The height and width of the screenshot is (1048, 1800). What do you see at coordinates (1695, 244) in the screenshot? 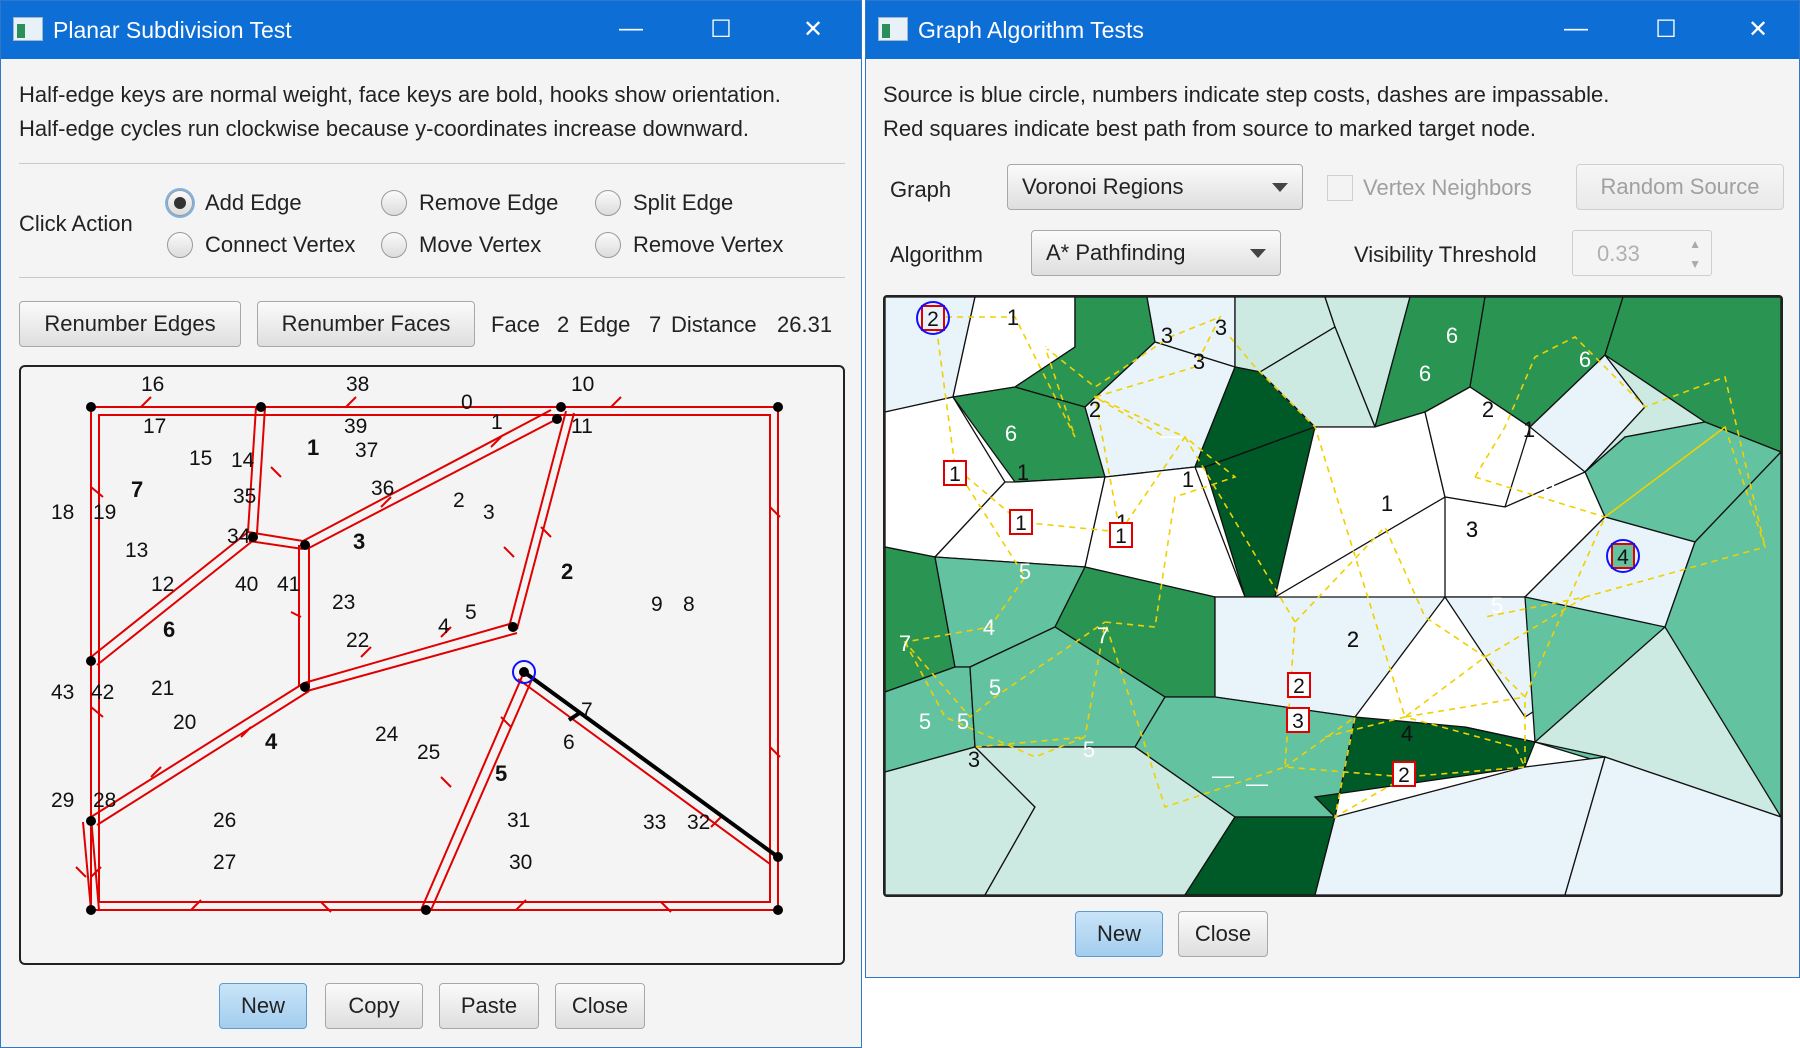
I see `spinner-up-icon: ▲` at bounding box center [1695, 244].